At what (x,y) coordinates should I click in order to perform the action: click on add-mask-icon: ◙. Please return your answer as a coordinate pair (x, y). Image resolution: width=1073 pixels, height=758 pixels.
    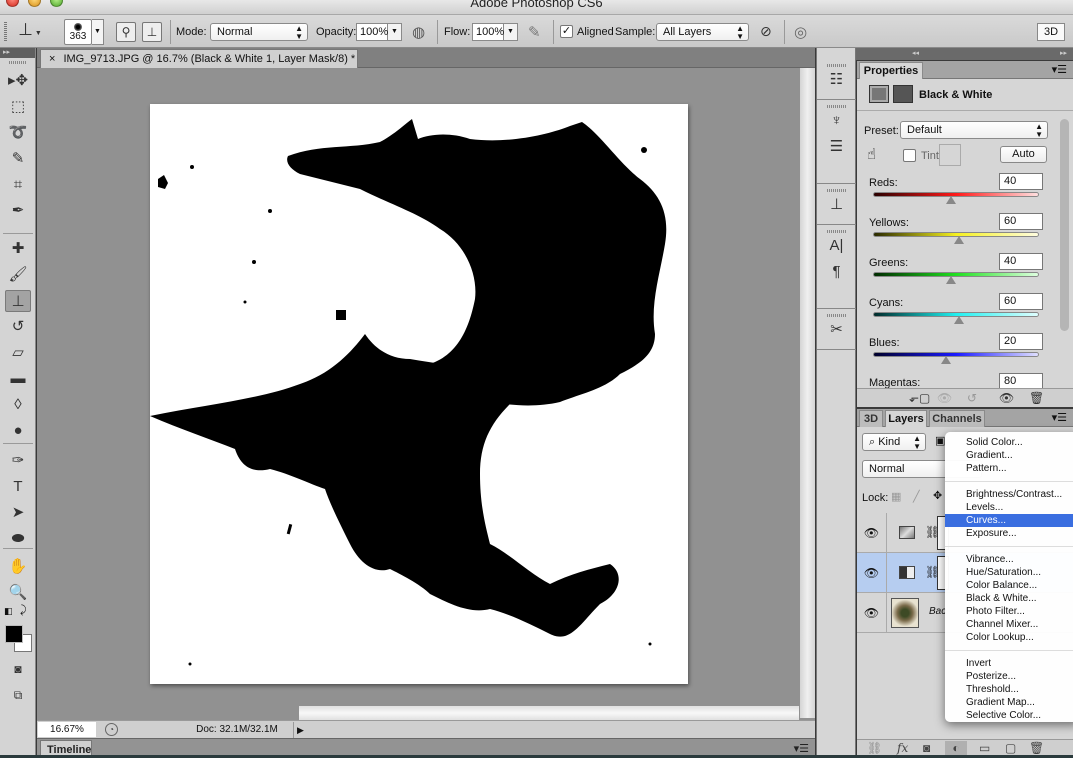
    Looking at the image, I should click on (926, 748).